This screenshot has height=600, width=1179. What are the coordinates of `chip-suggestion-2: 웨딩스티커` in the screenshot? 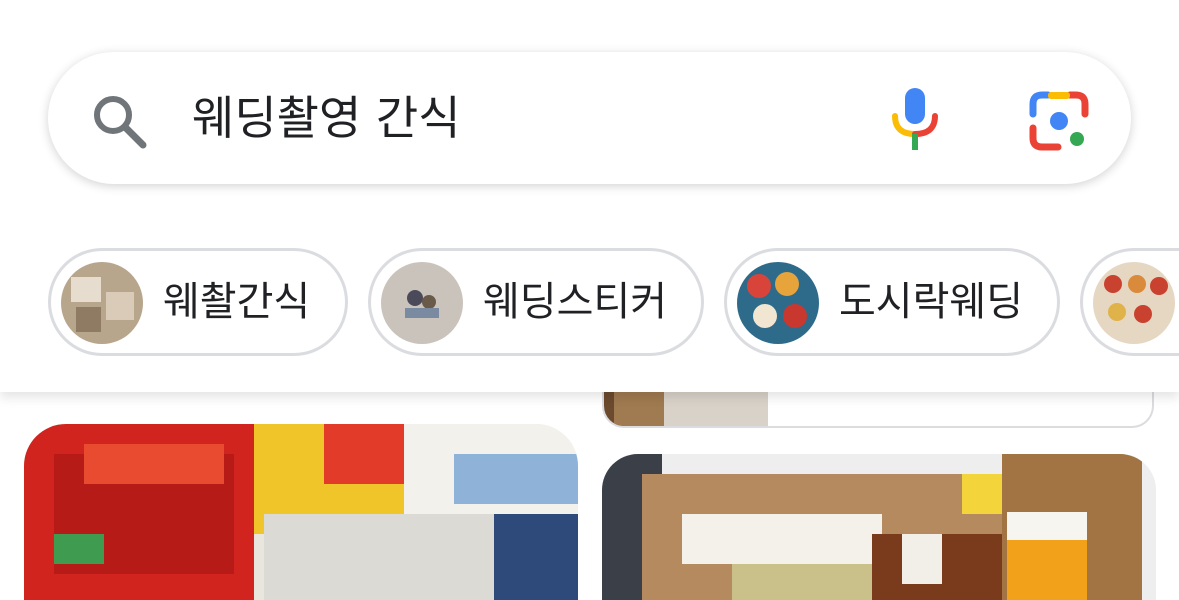 It's located at (536, 302).